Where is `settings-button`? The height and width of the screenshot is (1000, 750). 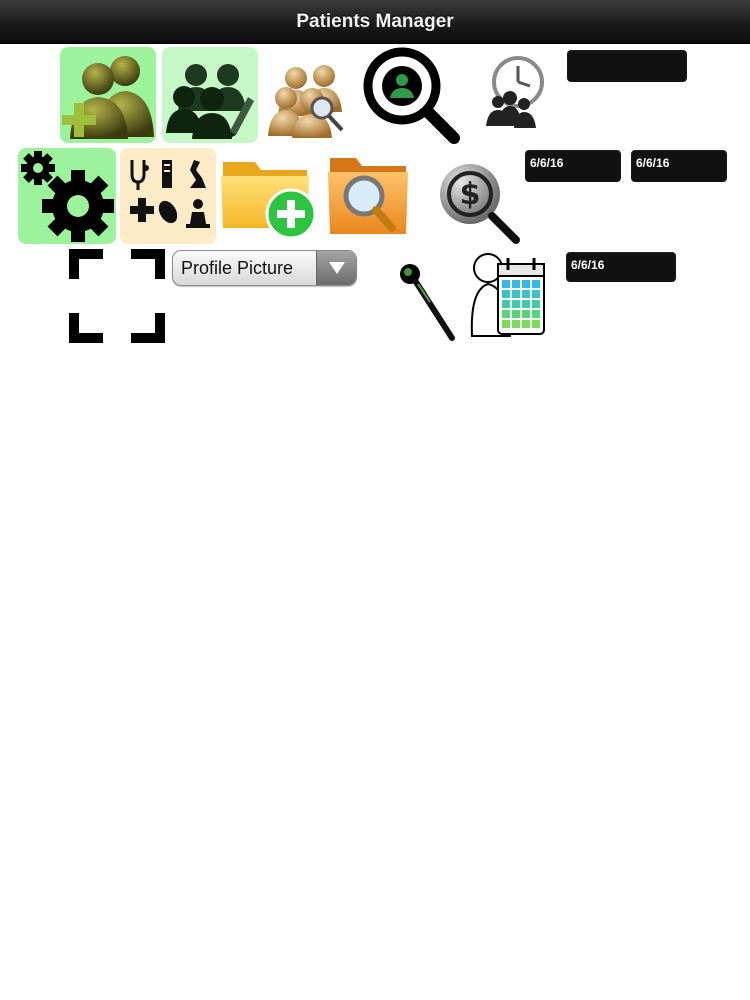
settings-button is located at coordinates (67, 196).